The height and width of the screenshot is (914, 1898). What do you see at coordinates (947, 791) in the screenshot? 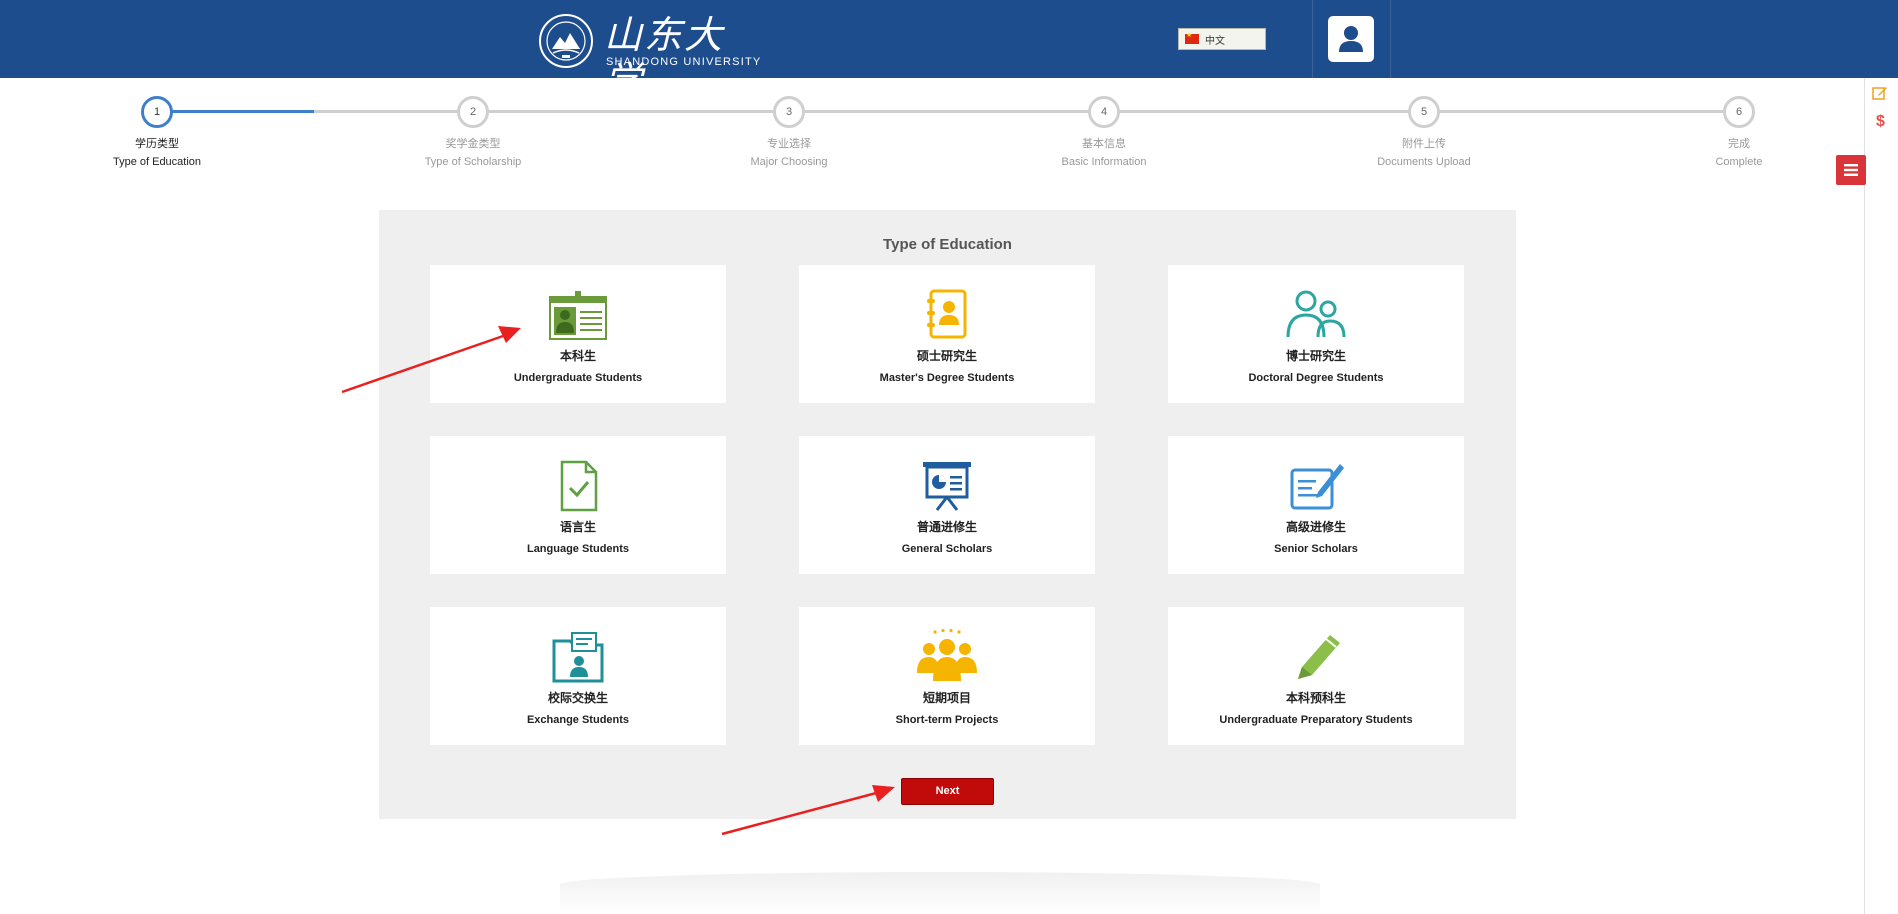
I see `next-button: Next` at bounding box center [947, 791].